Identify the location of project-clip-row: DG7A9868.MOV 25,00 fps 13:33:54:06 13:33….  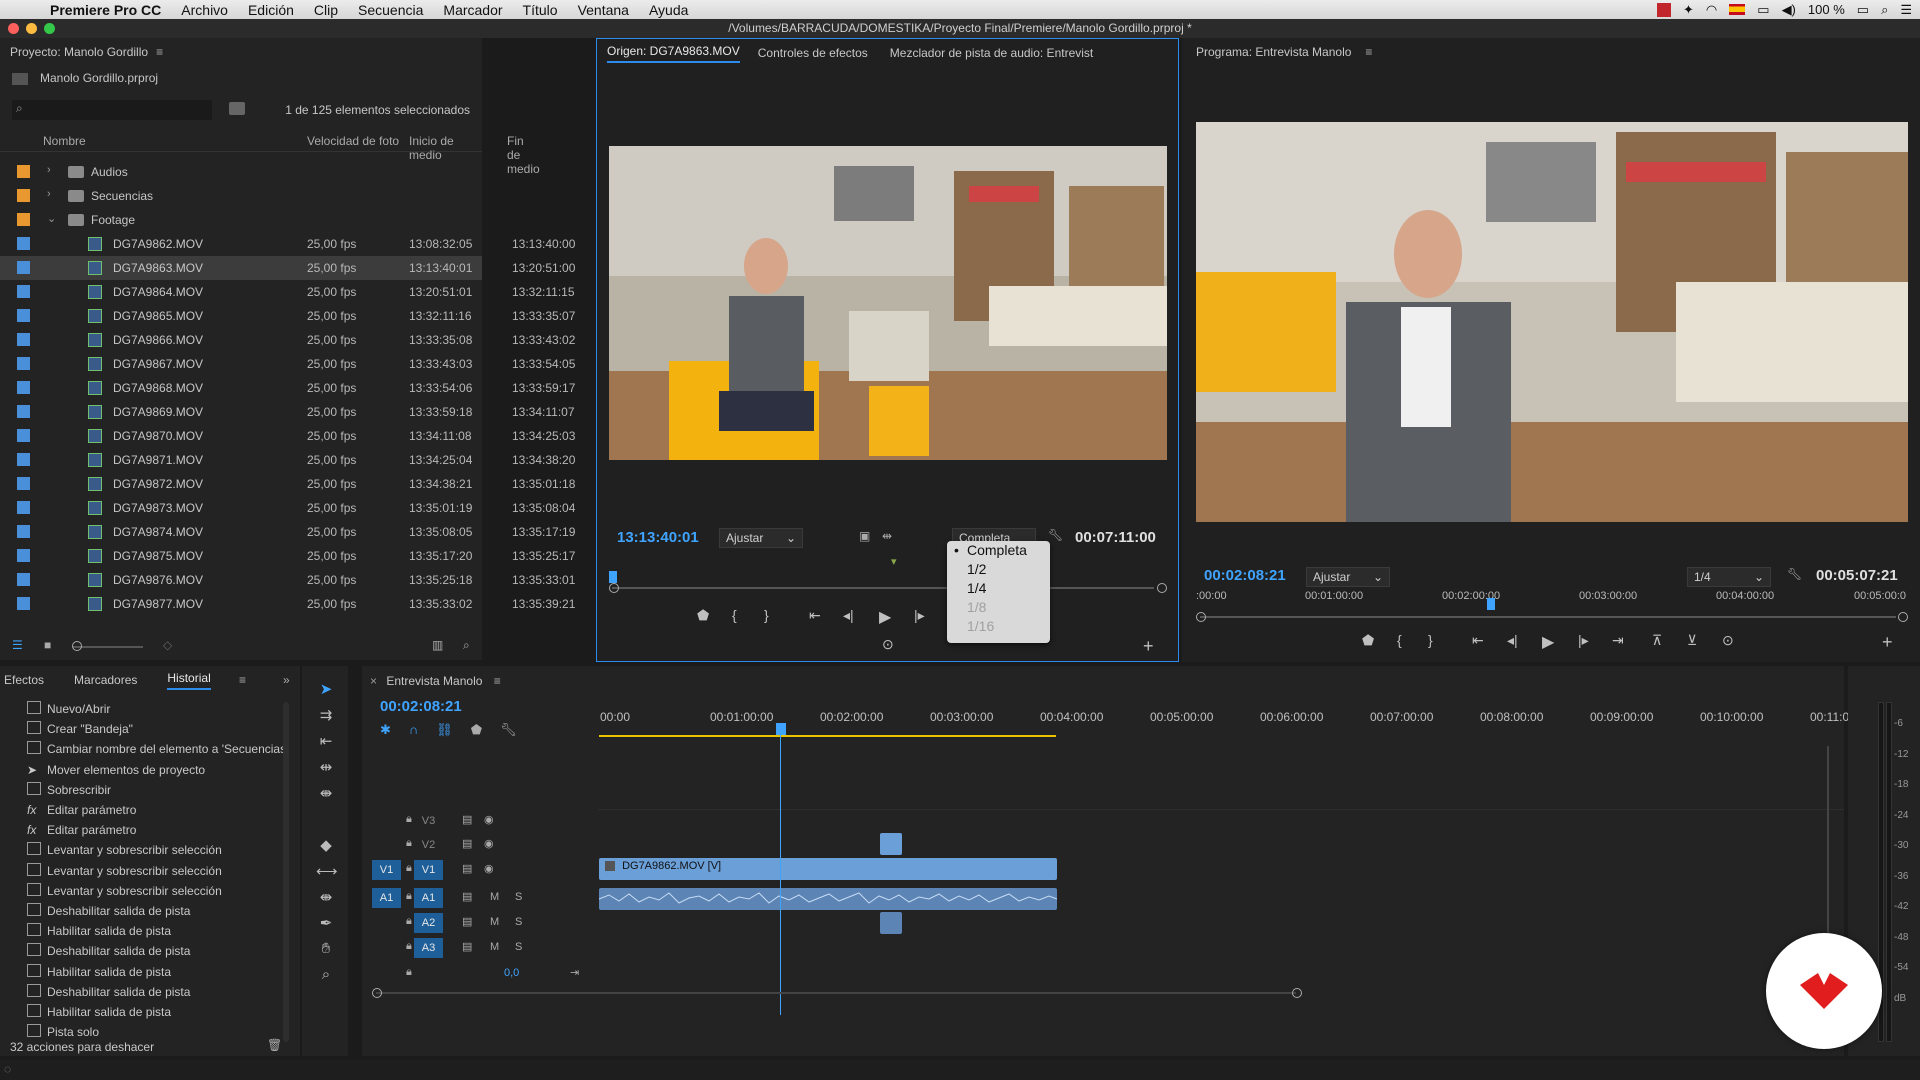
(287, 388).